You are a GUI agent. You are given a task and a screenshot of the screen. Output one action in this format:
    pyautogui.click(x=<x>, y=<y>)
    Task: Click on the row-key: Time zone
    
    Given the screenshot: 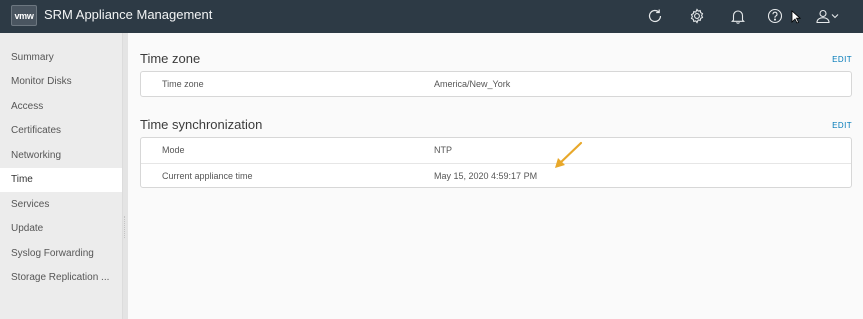 What is the action you would take?
    pyautogui.click(x=183, y=84)
    